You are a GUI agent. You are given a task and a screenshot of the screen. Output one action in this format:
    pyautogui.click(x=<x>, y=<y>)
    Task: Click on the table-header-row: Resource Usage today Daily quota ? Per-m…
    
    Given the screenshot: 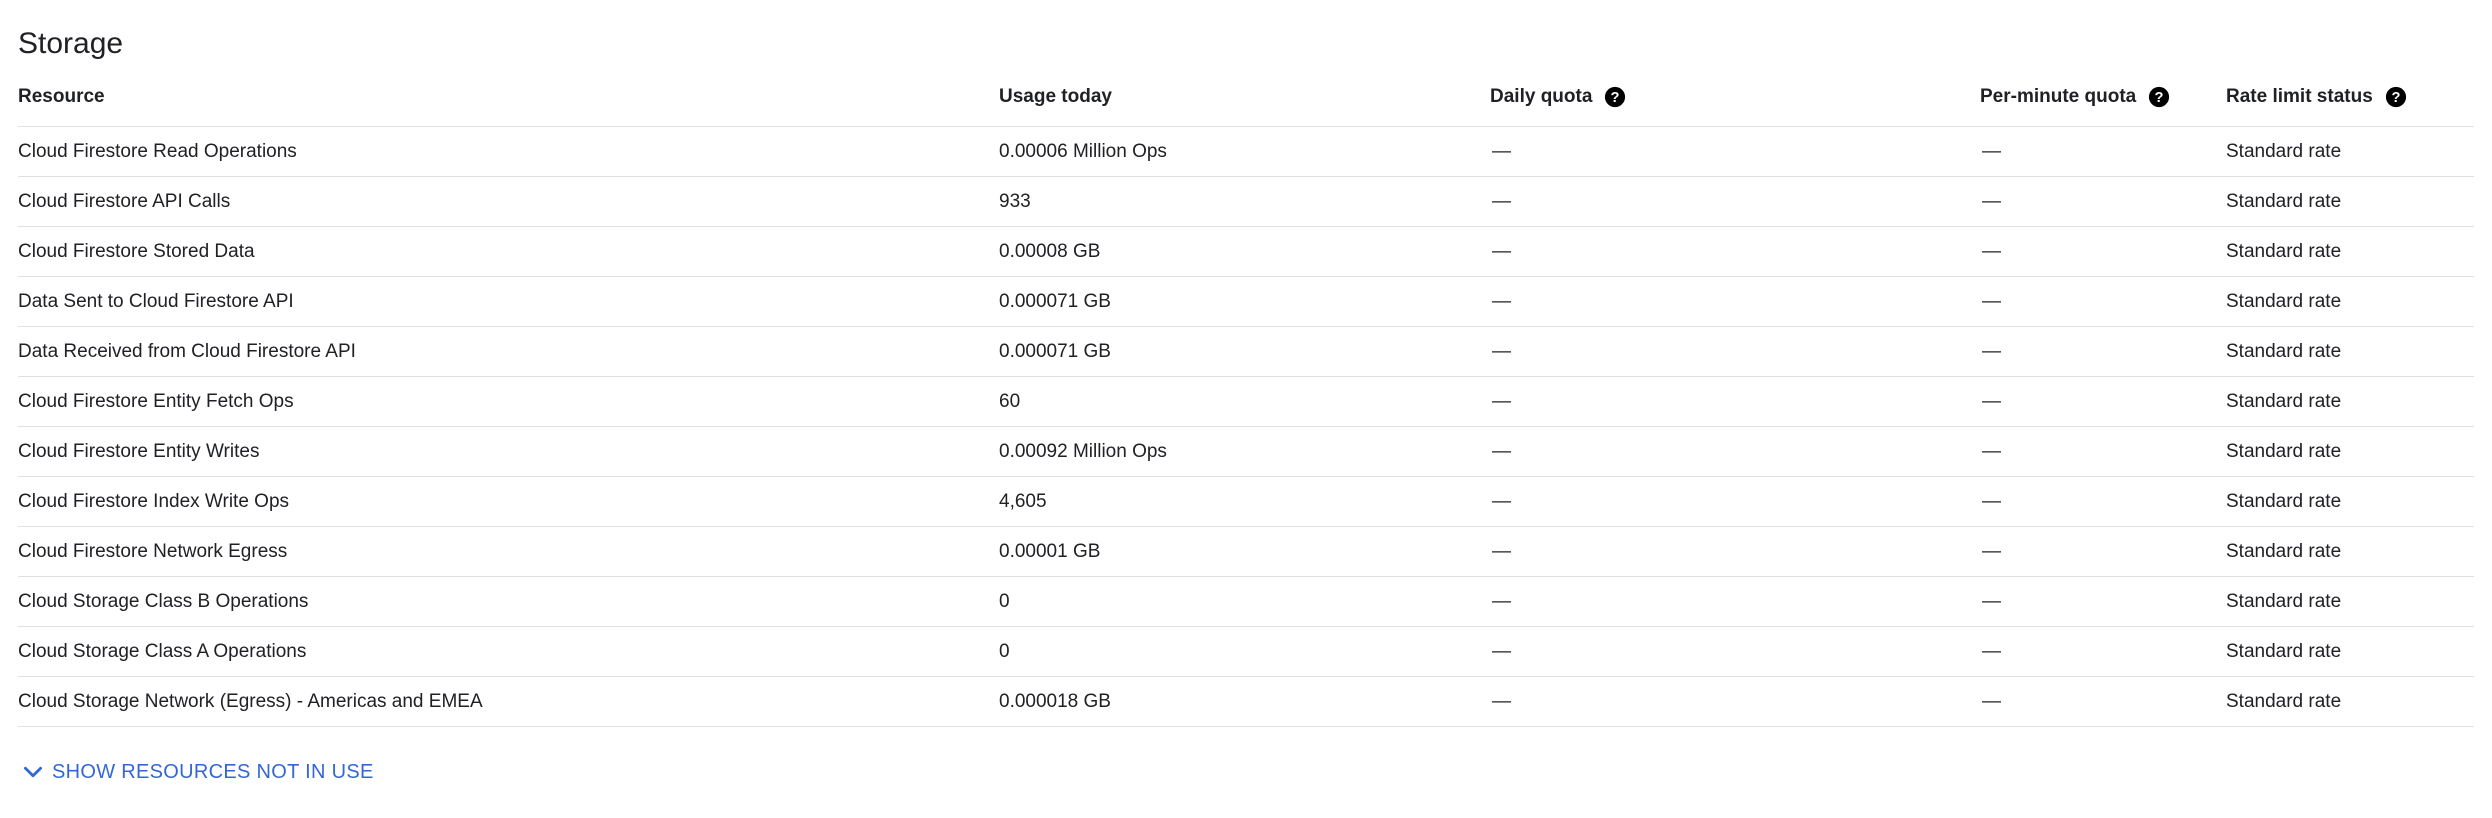 What is the action you would take?
    pyautogui.click(x=1246, y=97)
    